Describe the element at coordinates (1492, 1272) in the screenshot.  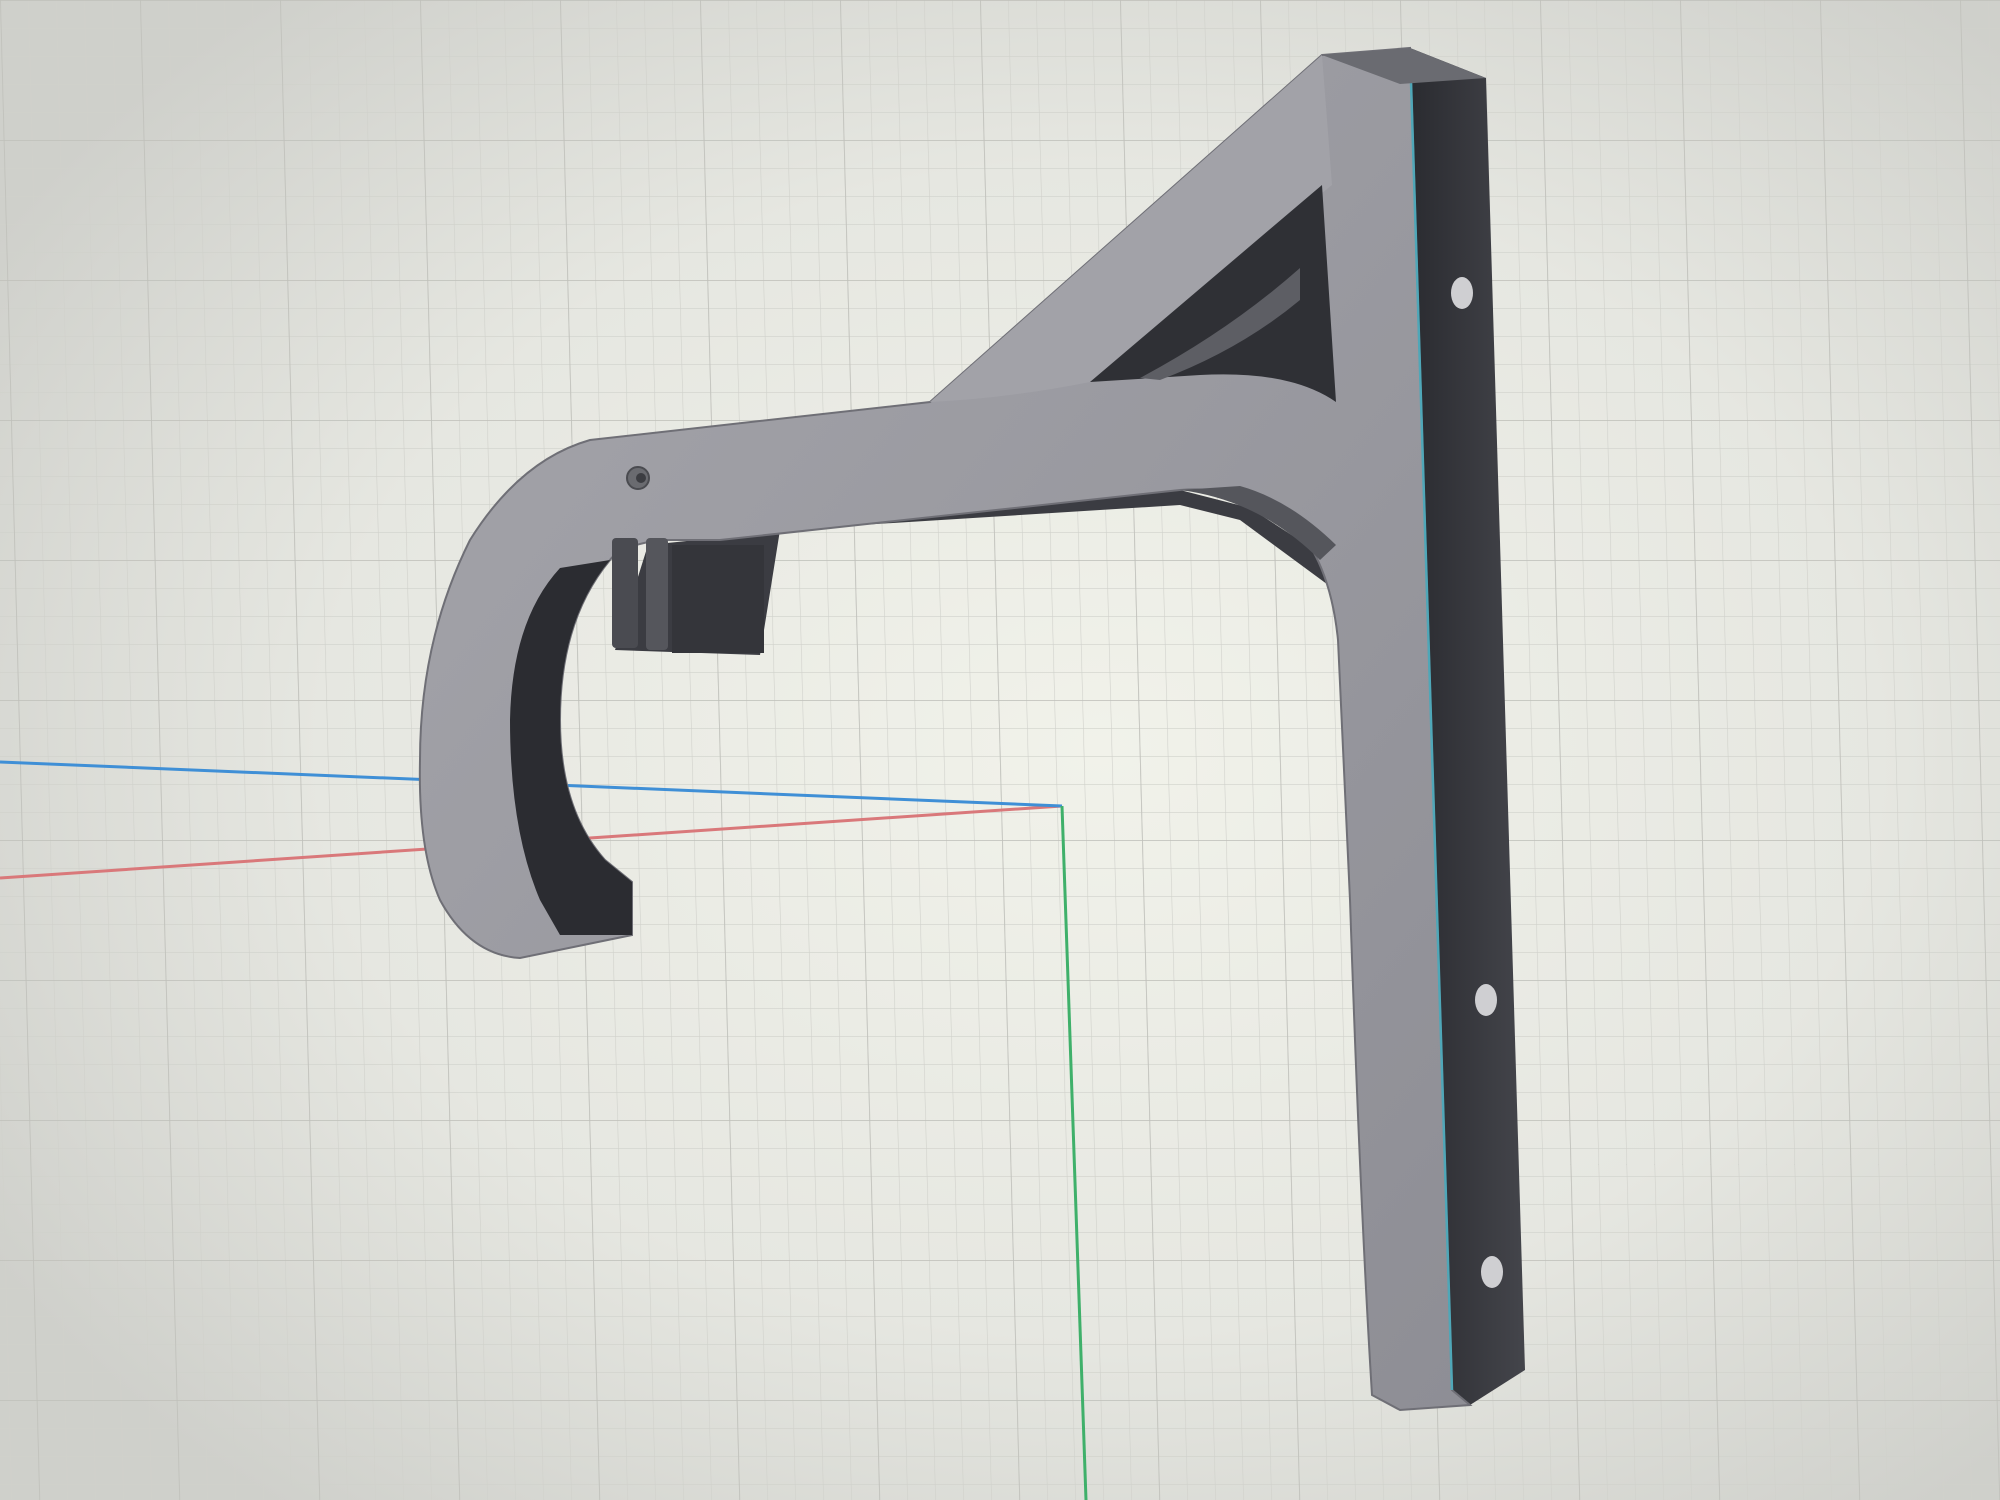
I see `mounting-hole-bottom` at that location.